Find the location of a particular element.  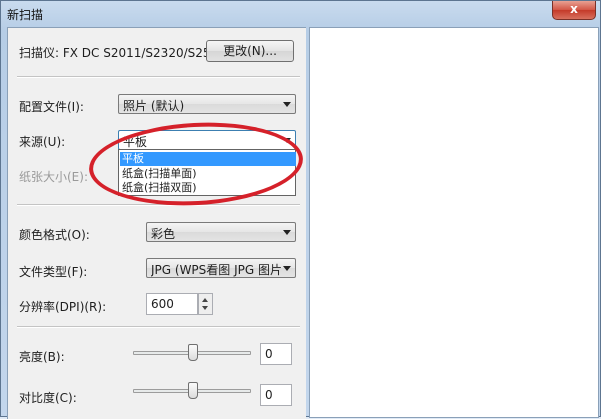

spin-up-icon is located at coordinates (205, 300).